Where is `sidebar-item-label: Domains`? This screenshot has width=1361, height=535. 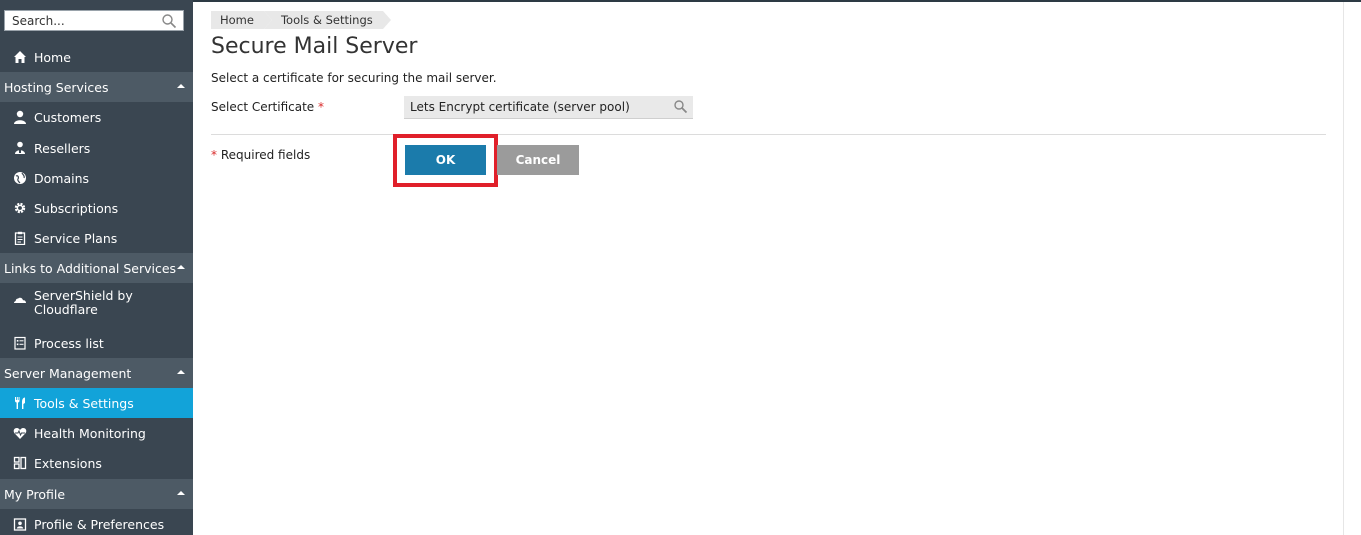 sidebar-item-label: Domains is located at coordinates (62, 178).